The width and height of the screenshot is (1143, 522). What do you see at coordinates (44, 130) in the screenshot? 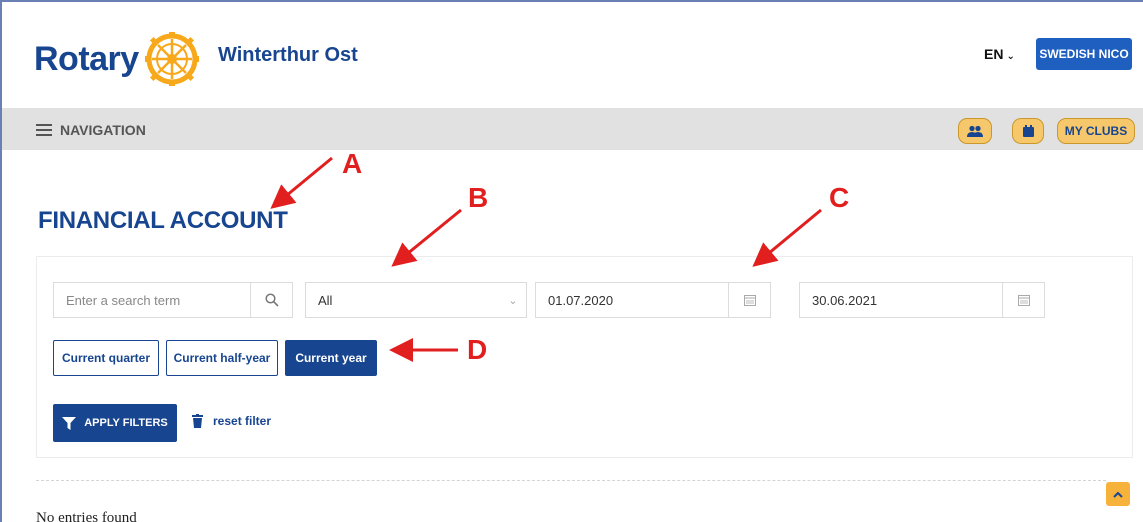
I see `menu-icon` at bounding box center [44, 130].